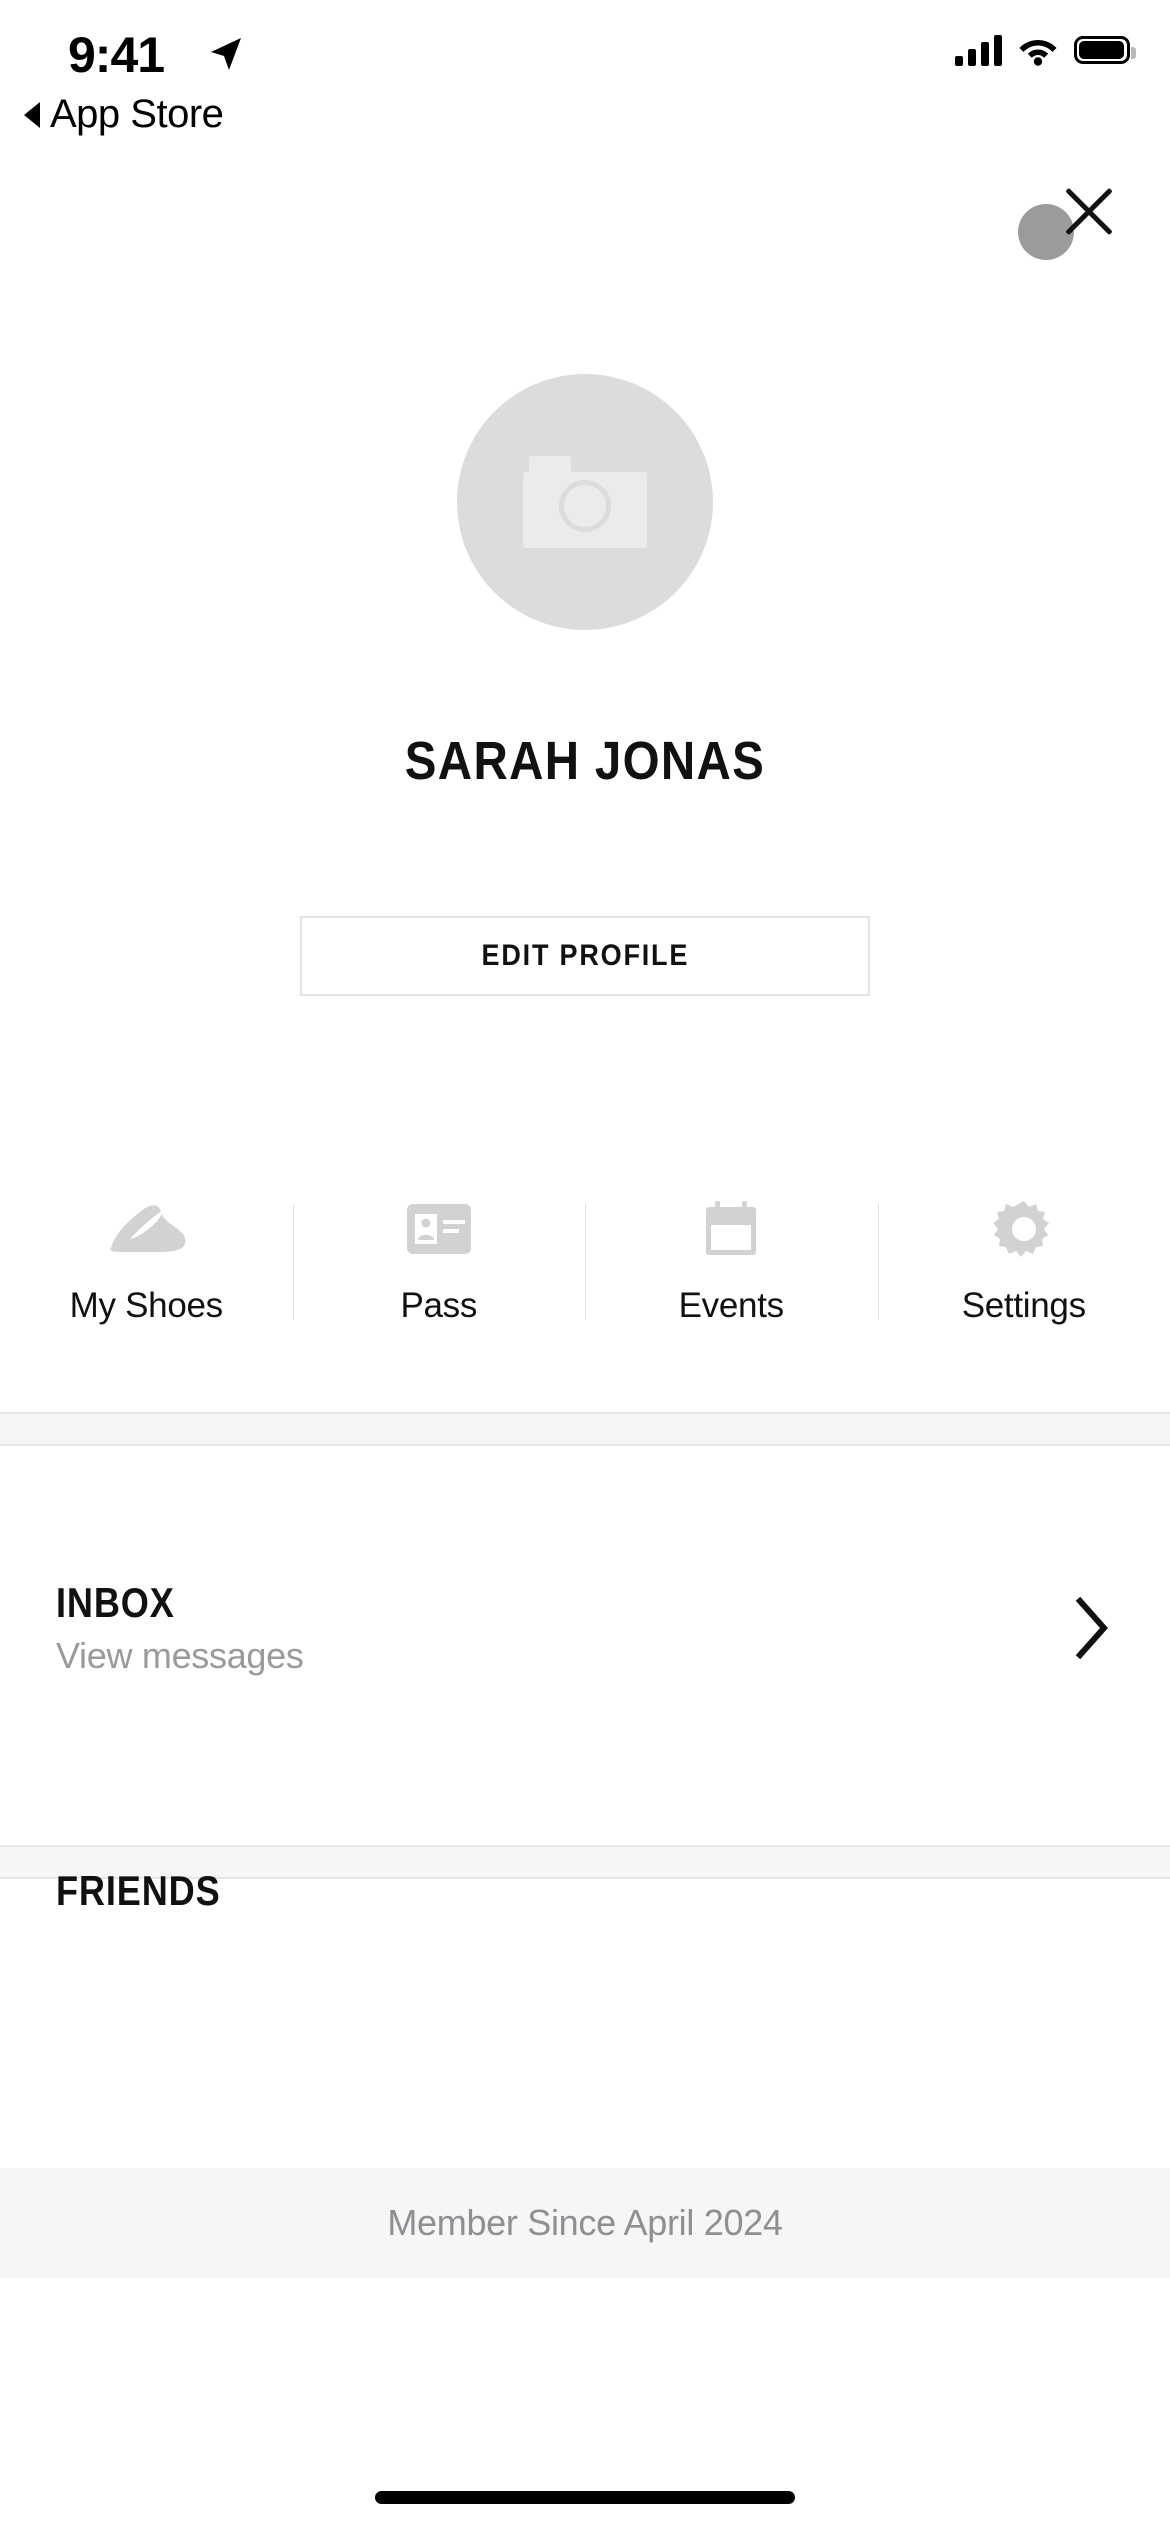 This screenshot has width=1170, height=2532. I want to click on cellular-signal-icon, so click(978, 50).